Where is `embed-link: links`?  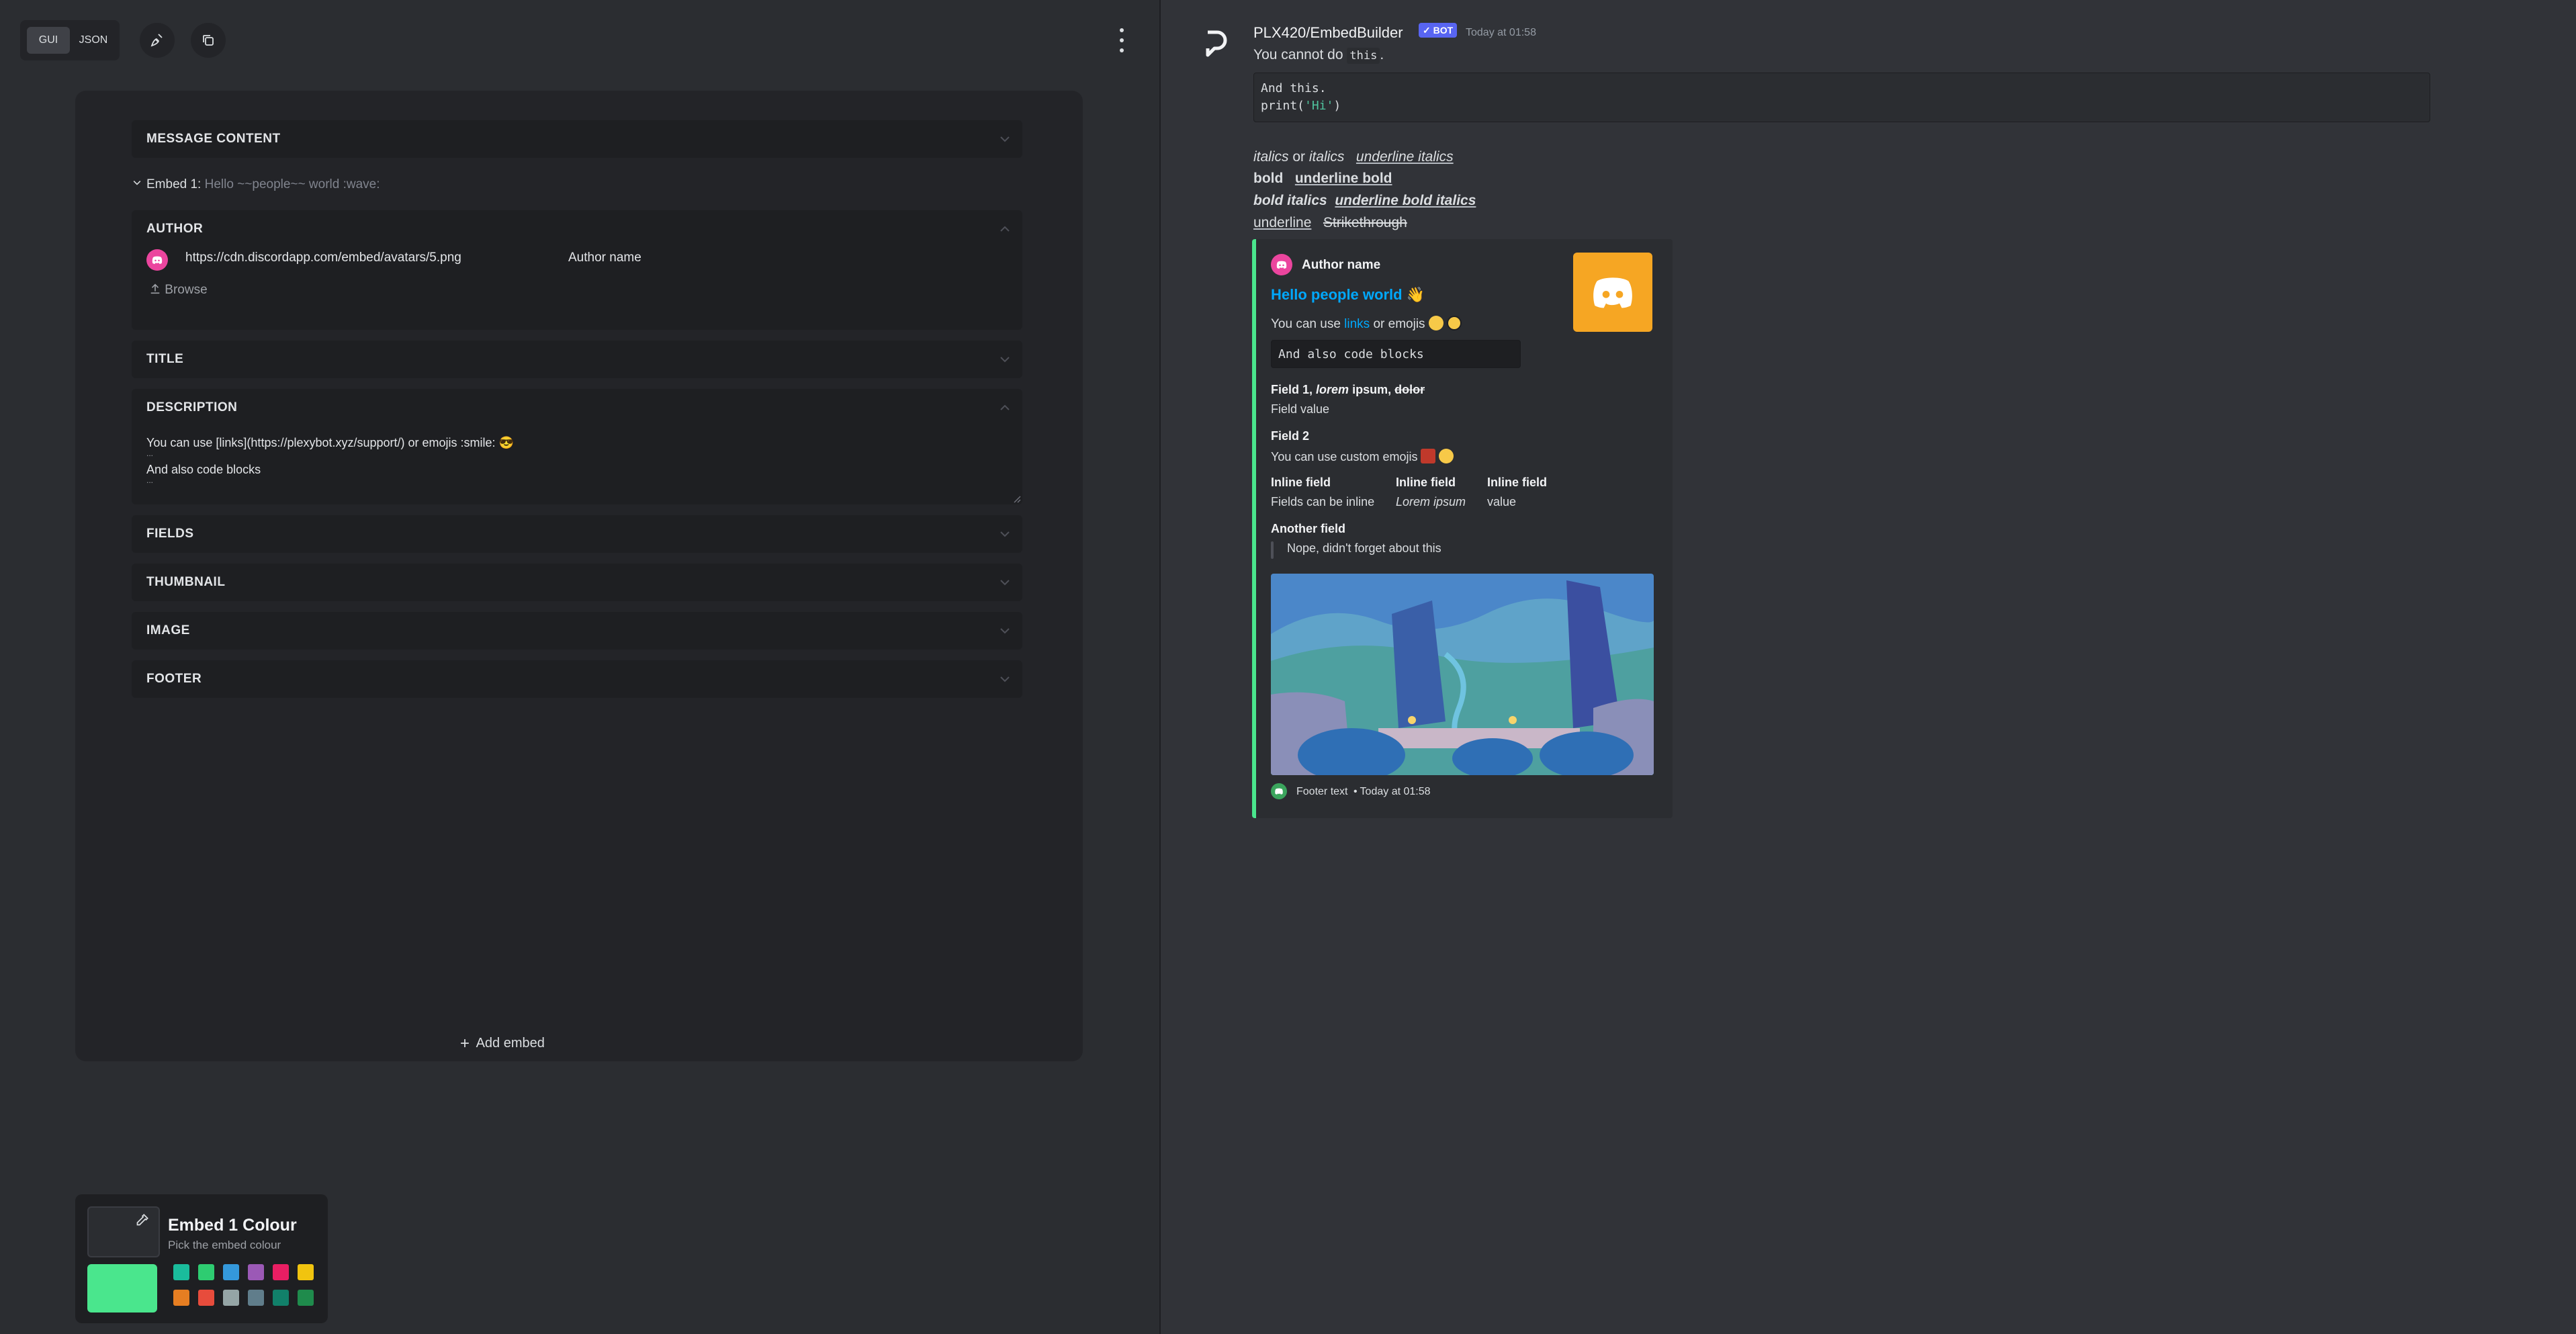 embed-link: links is located at coordinates (1357, 324).